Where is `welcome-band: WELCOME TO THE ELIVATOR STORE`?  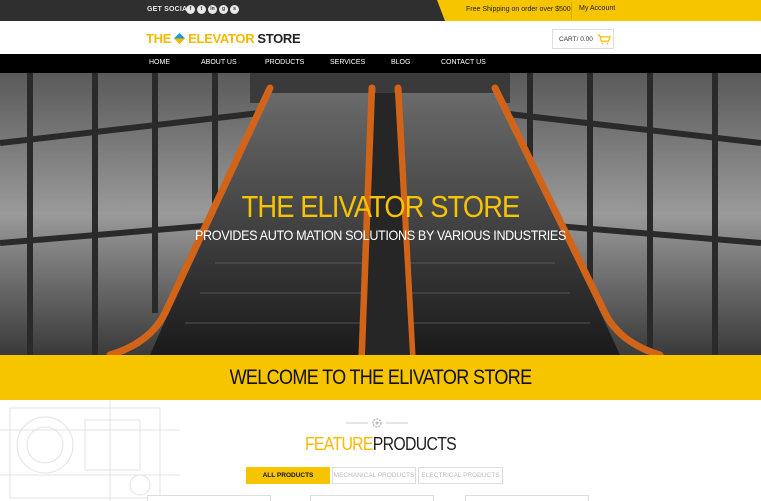 welcome-band: WELCOME TO THE ELIVATOR STORE is located at coordinates (380, 377).